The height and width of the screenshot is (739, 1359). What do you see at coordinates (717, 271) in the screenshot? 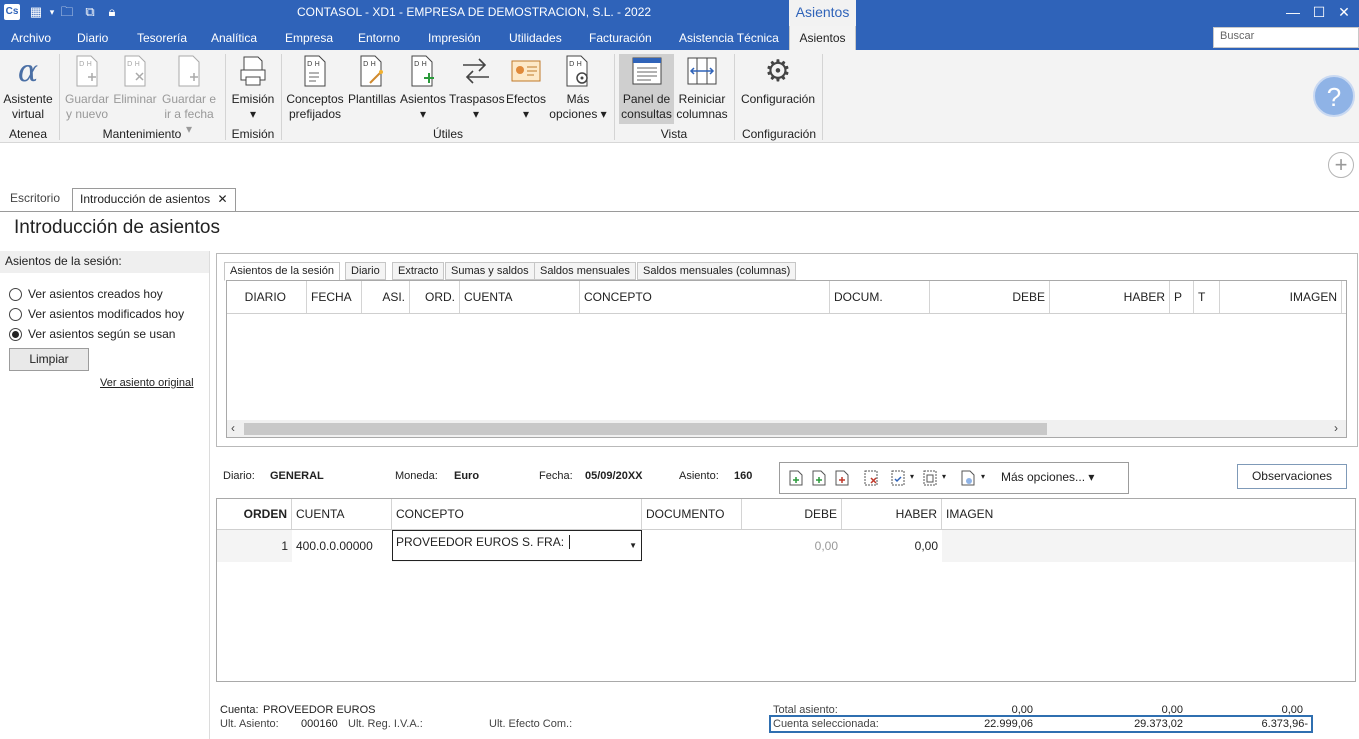
I see `tab-saldos-mensuales-columnas: Saldos mensuales (columnas)` at bounding box center [717, 271].